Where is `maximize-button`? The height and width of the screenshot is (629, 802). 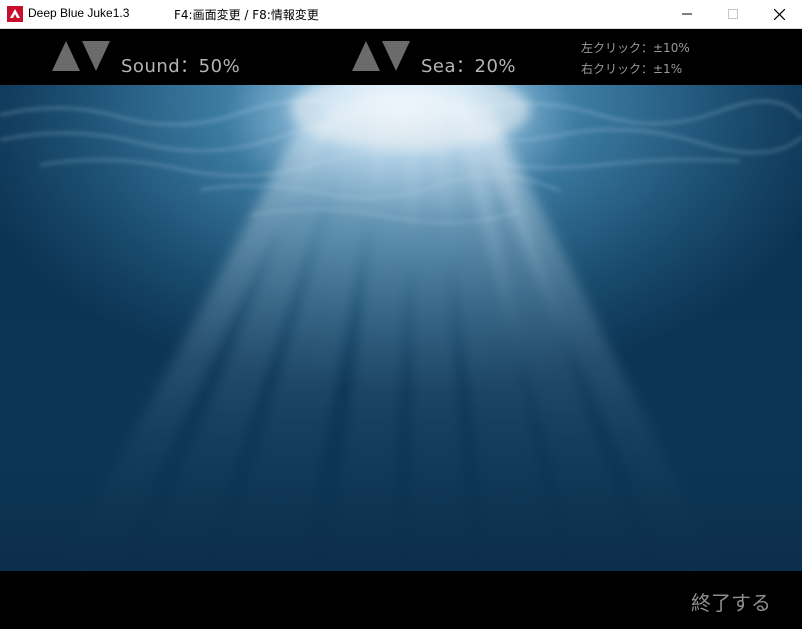
maximize-button is located at coordinates (733, 14).